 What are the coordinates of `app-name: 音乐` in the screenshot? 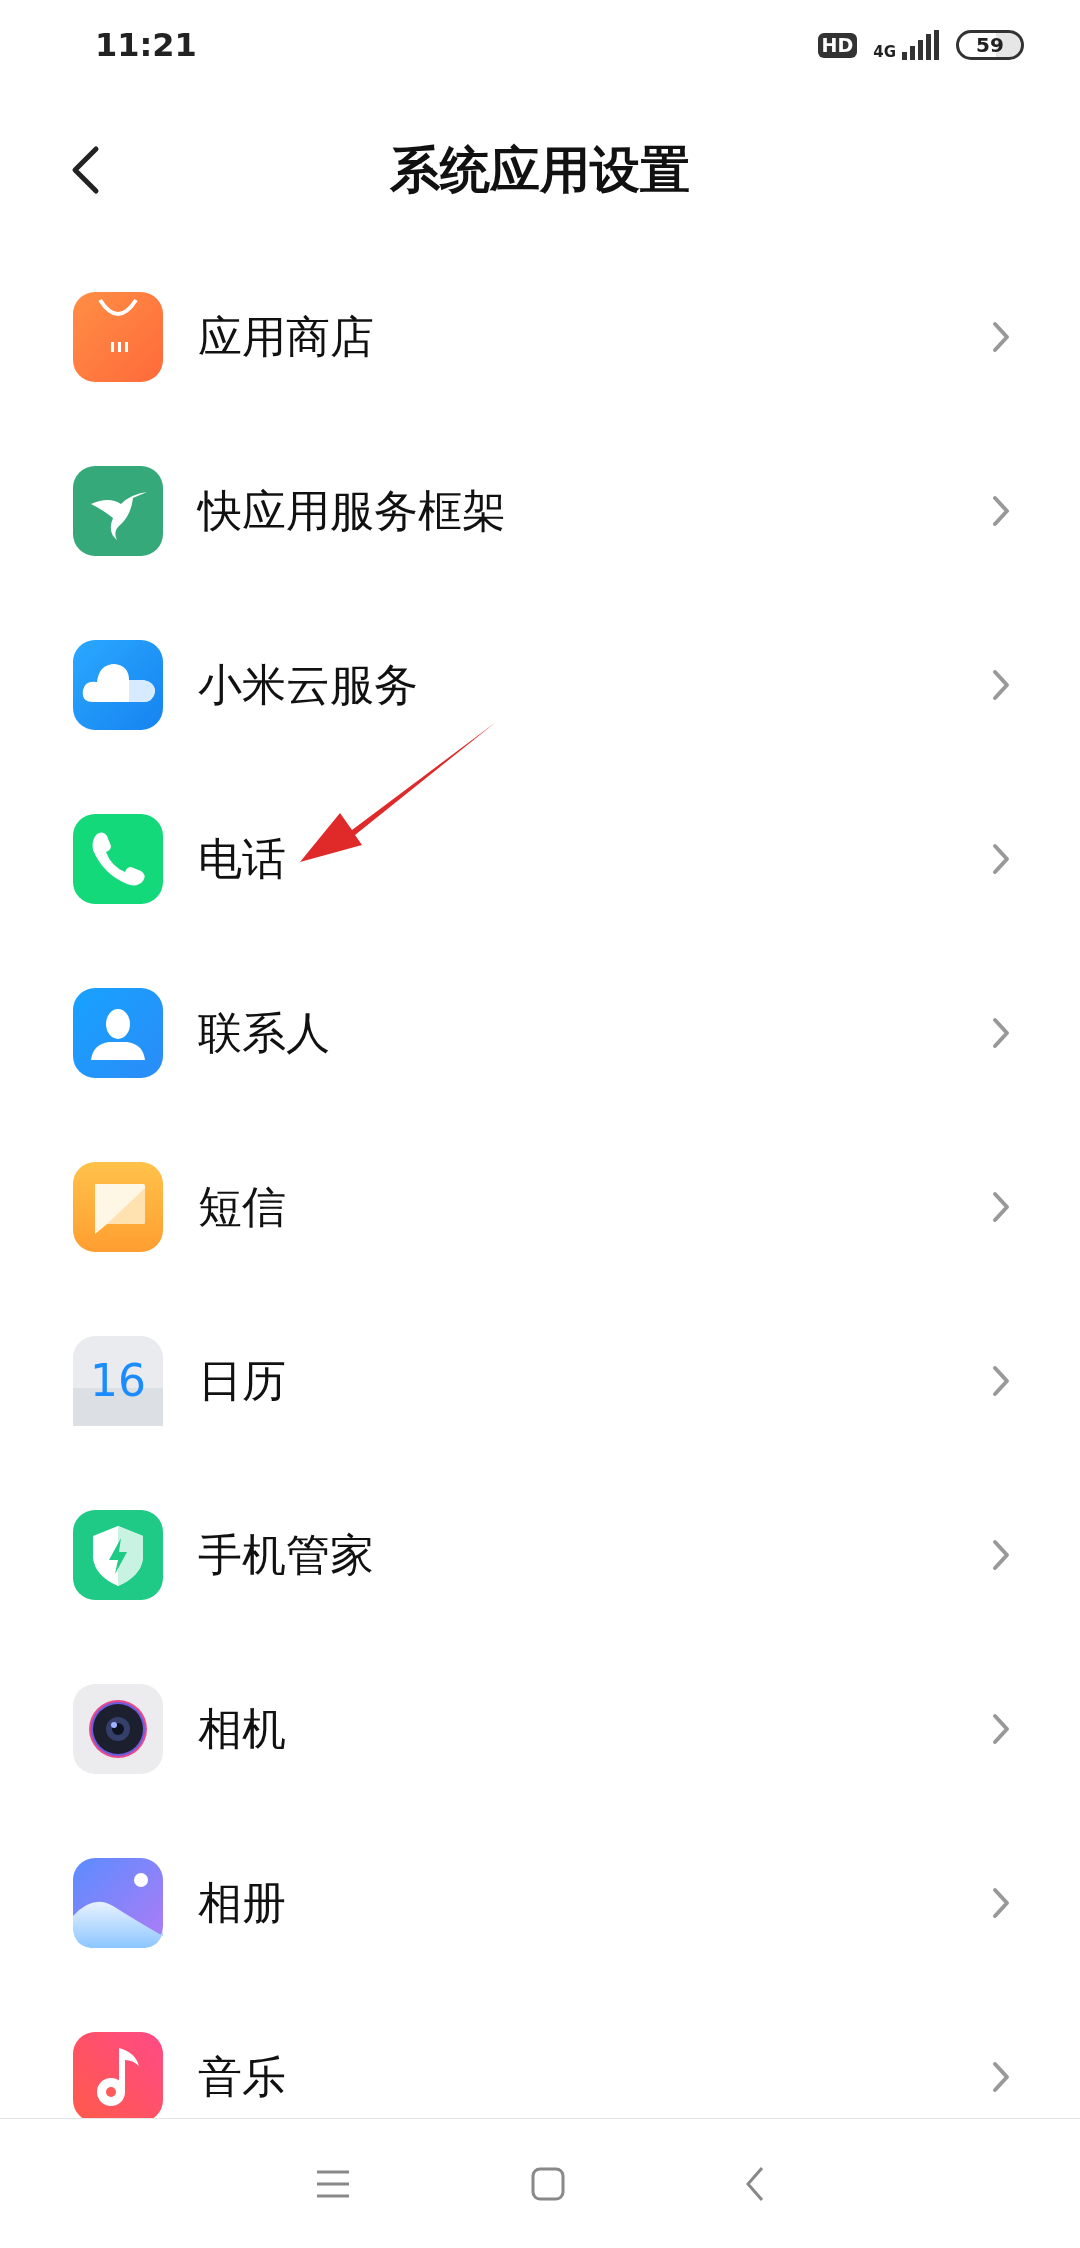 It's located at (242, 2077).